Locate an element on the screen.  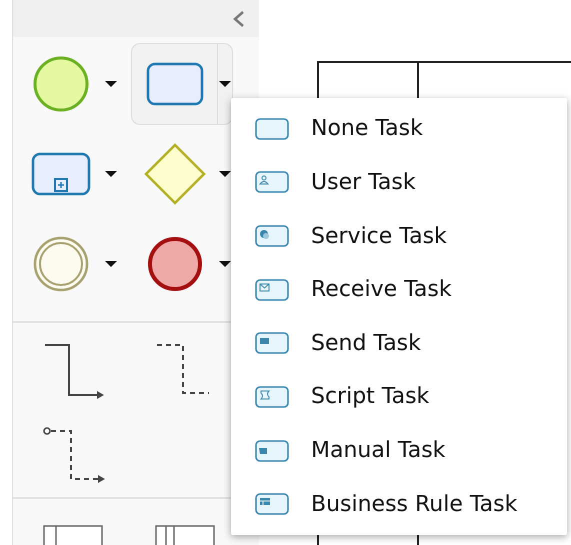
menu-item: None Task is located at coordinates (399, 129).